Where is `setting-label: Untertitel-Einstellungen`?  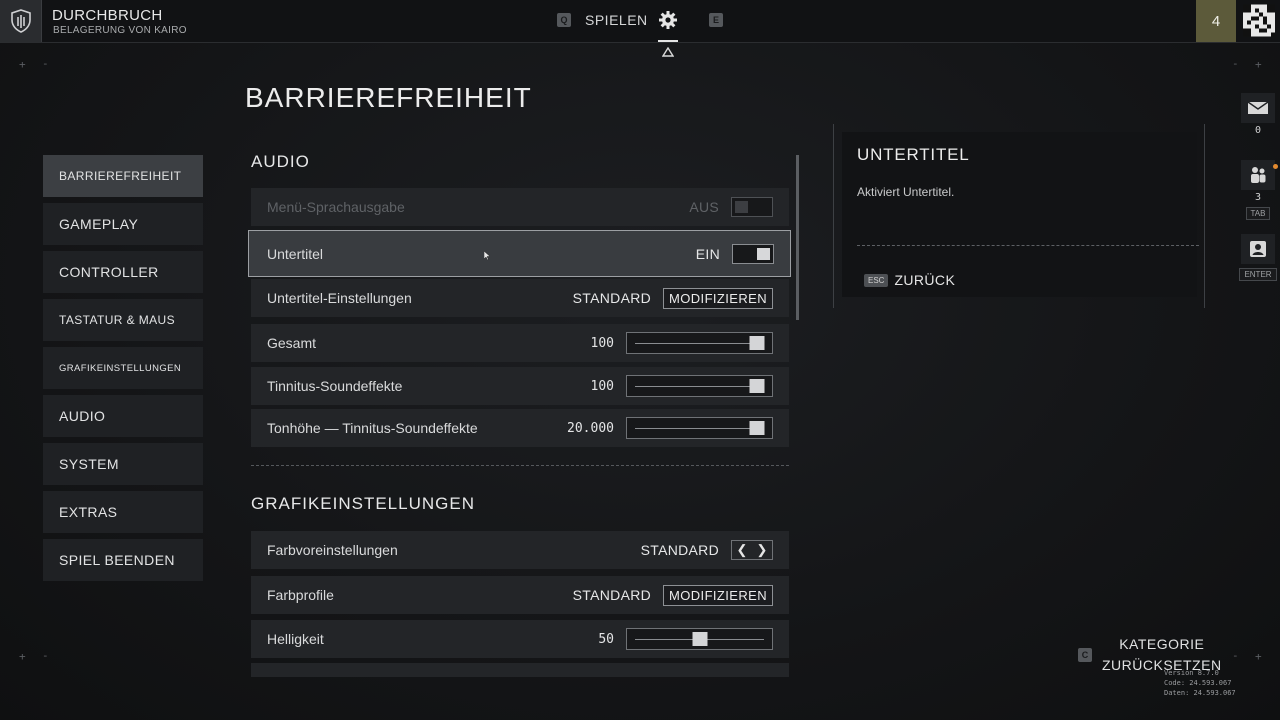 setting-label: Untertitel-Einstellungen is located at coordinates (339, 298).